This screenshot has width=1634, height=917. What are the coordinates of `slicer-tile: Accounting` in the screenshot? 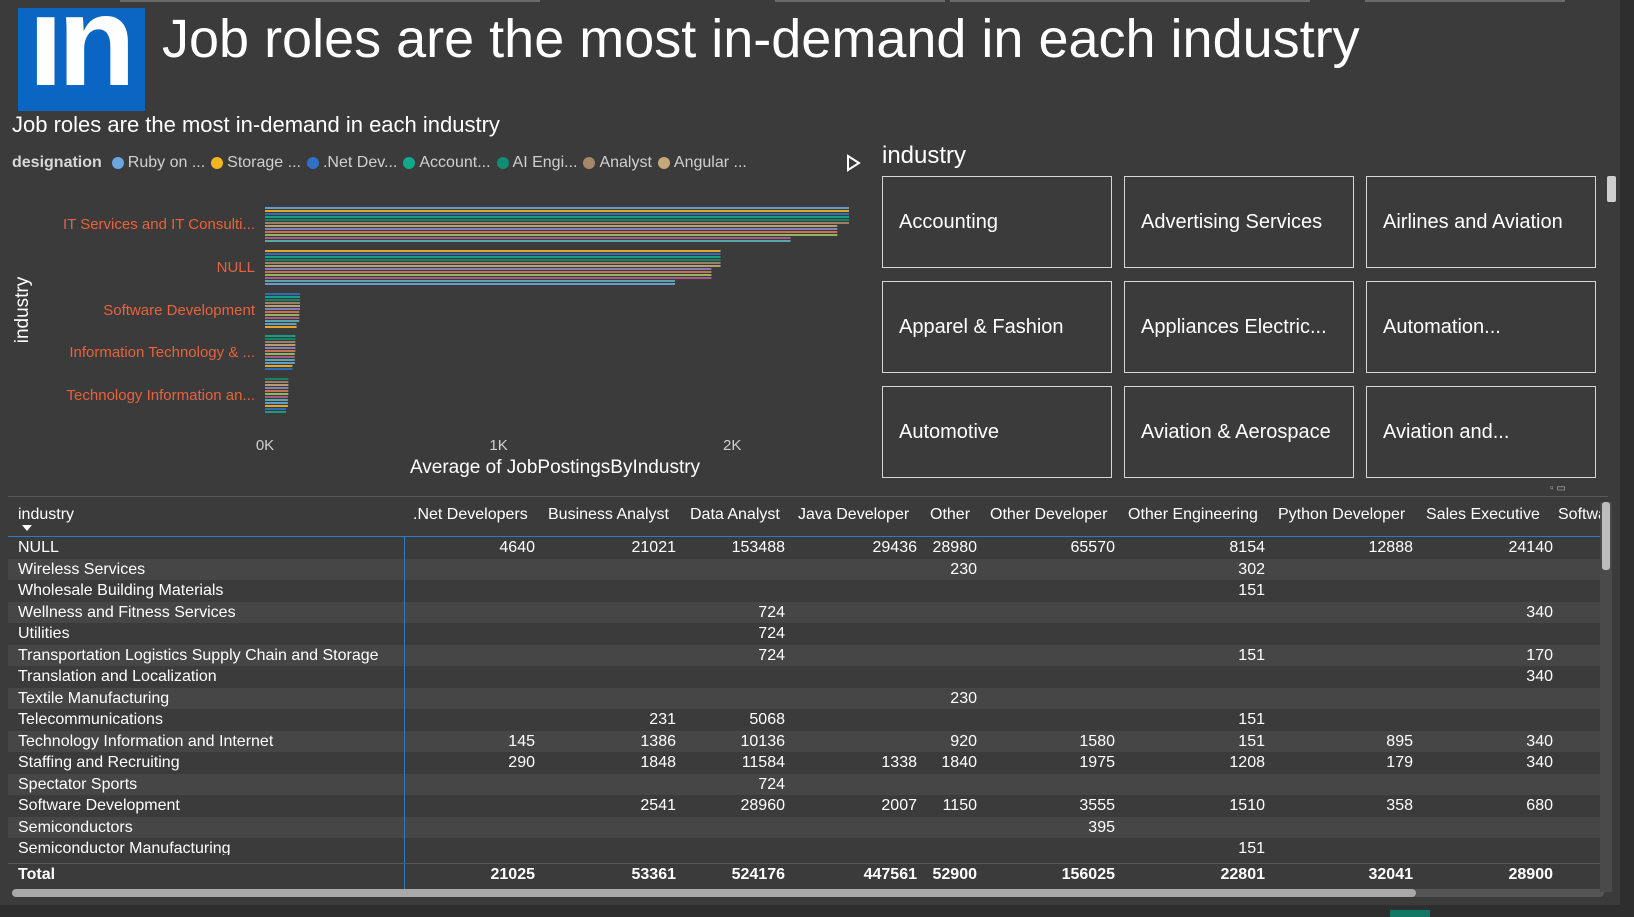 It's located at (997, 222).